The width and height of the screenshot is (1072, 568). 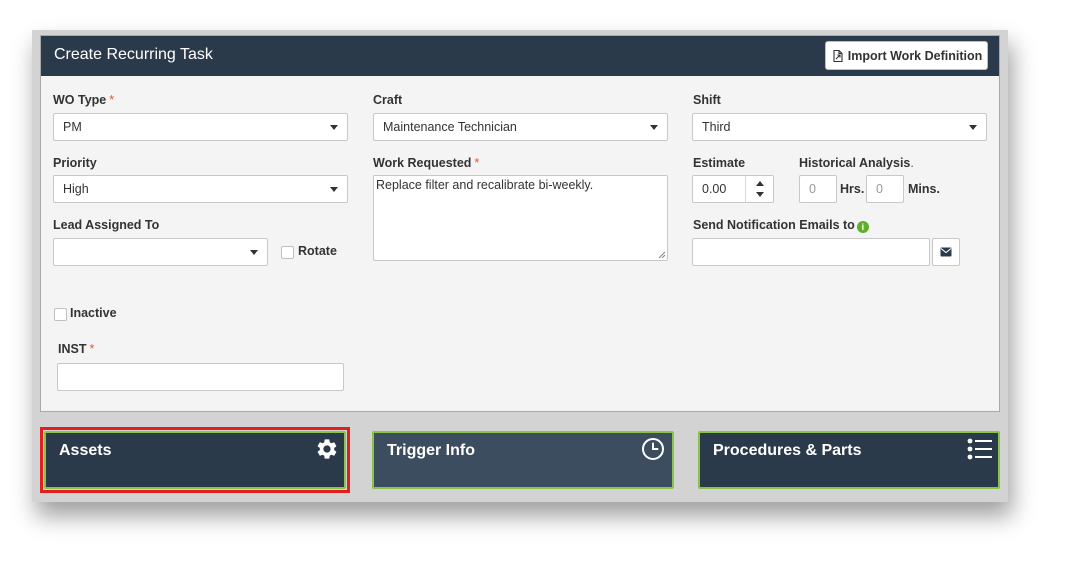 I want to click on resize-grip-icon, so click(x=662, y=255).